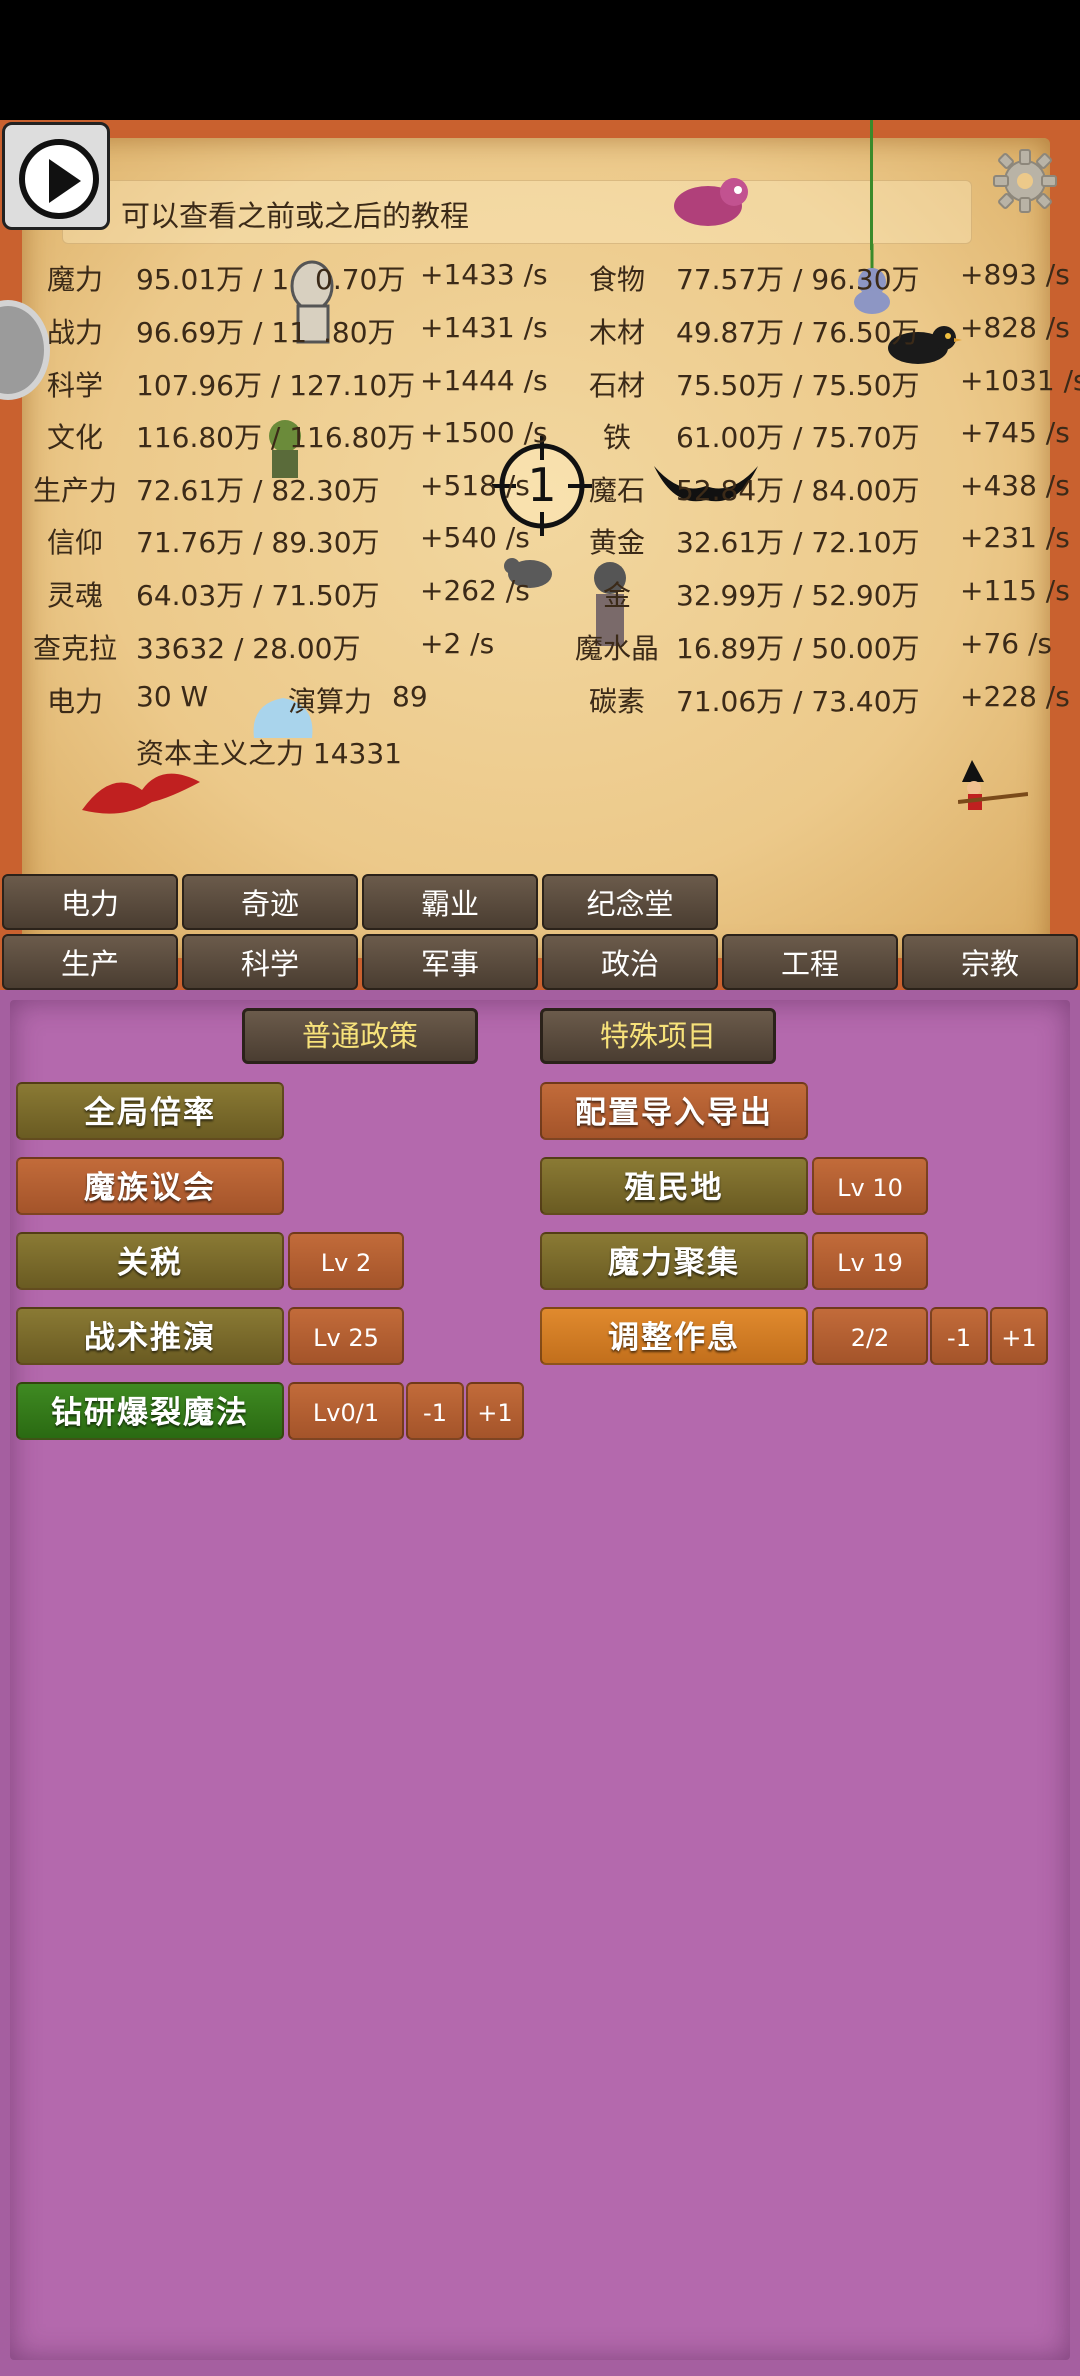  Describe the element at coordinates (484, 327) in the screenshot. I see `resource-rate: +1431 /s` at that location.